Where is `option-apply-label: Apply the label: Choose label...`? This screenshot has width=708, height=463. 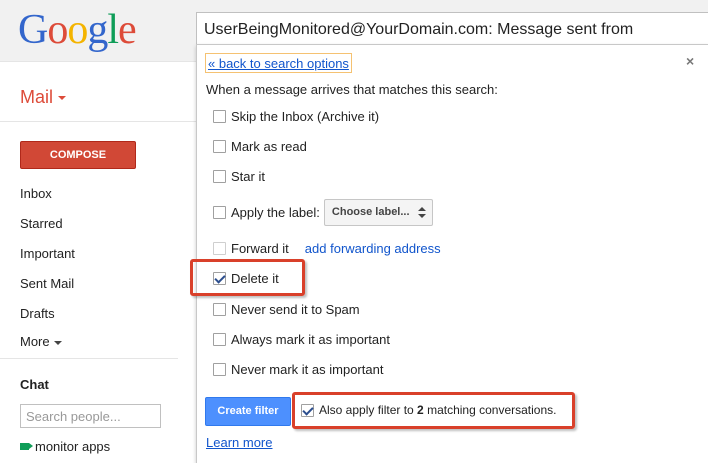
option-apply-label: Apply the label: Choose label... is located at coordinates (323, 212).